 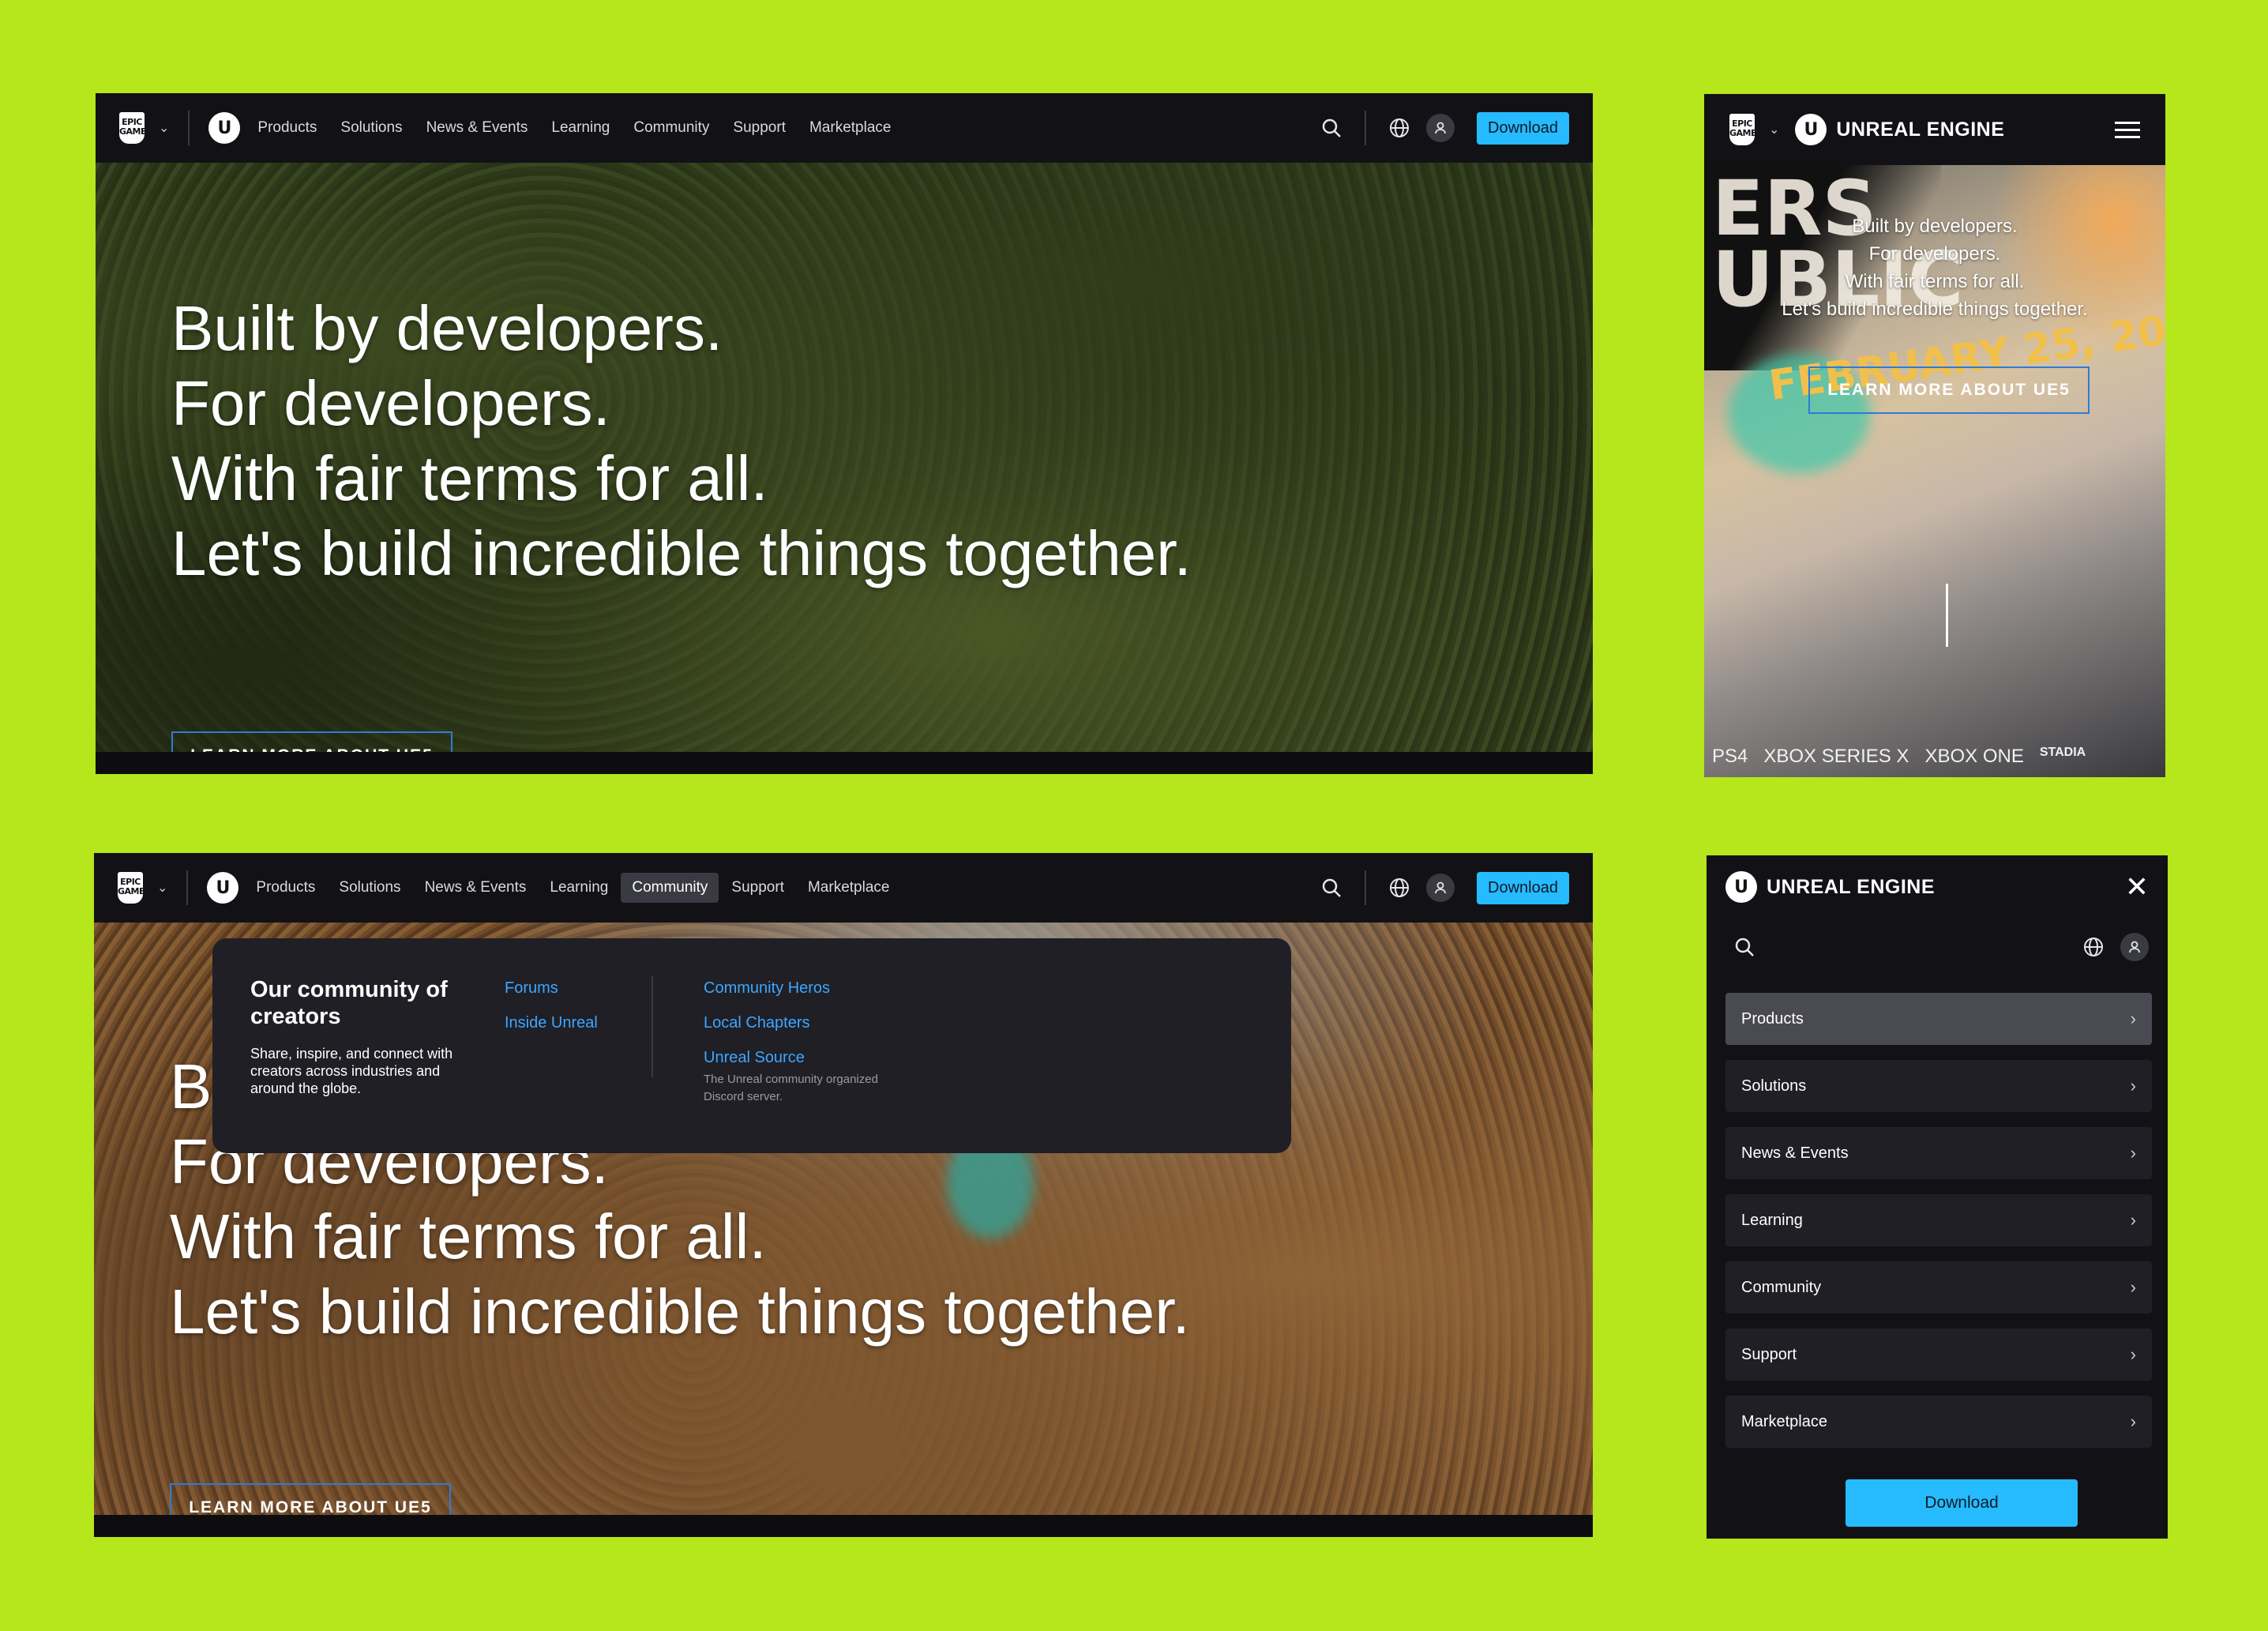 What do you see at coordinates (806, 1023) in the screenshot?
I see `link-local-chapters: Local Chapters` at bounding box center [806, 1023].